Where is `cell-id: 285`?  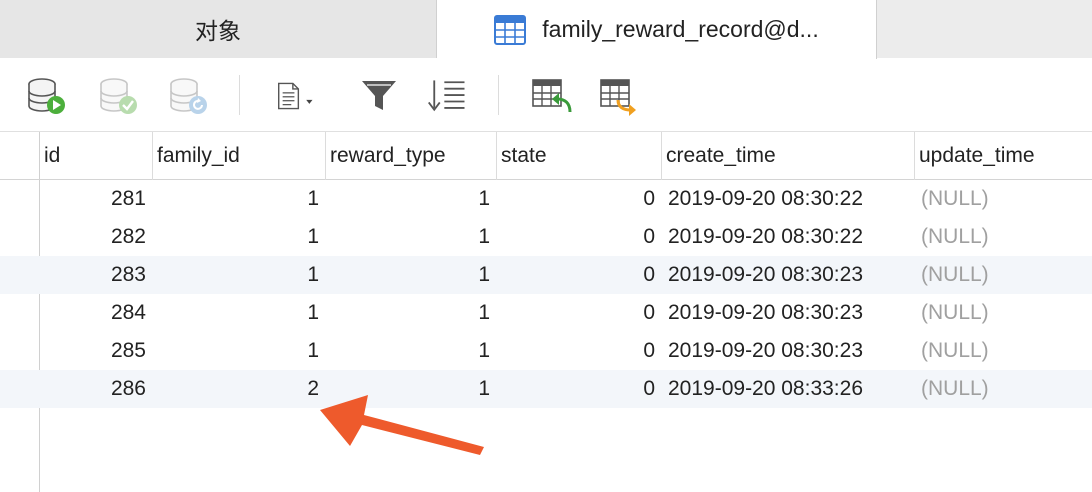
cell-id: 285 is located at coordinates (96, 351).